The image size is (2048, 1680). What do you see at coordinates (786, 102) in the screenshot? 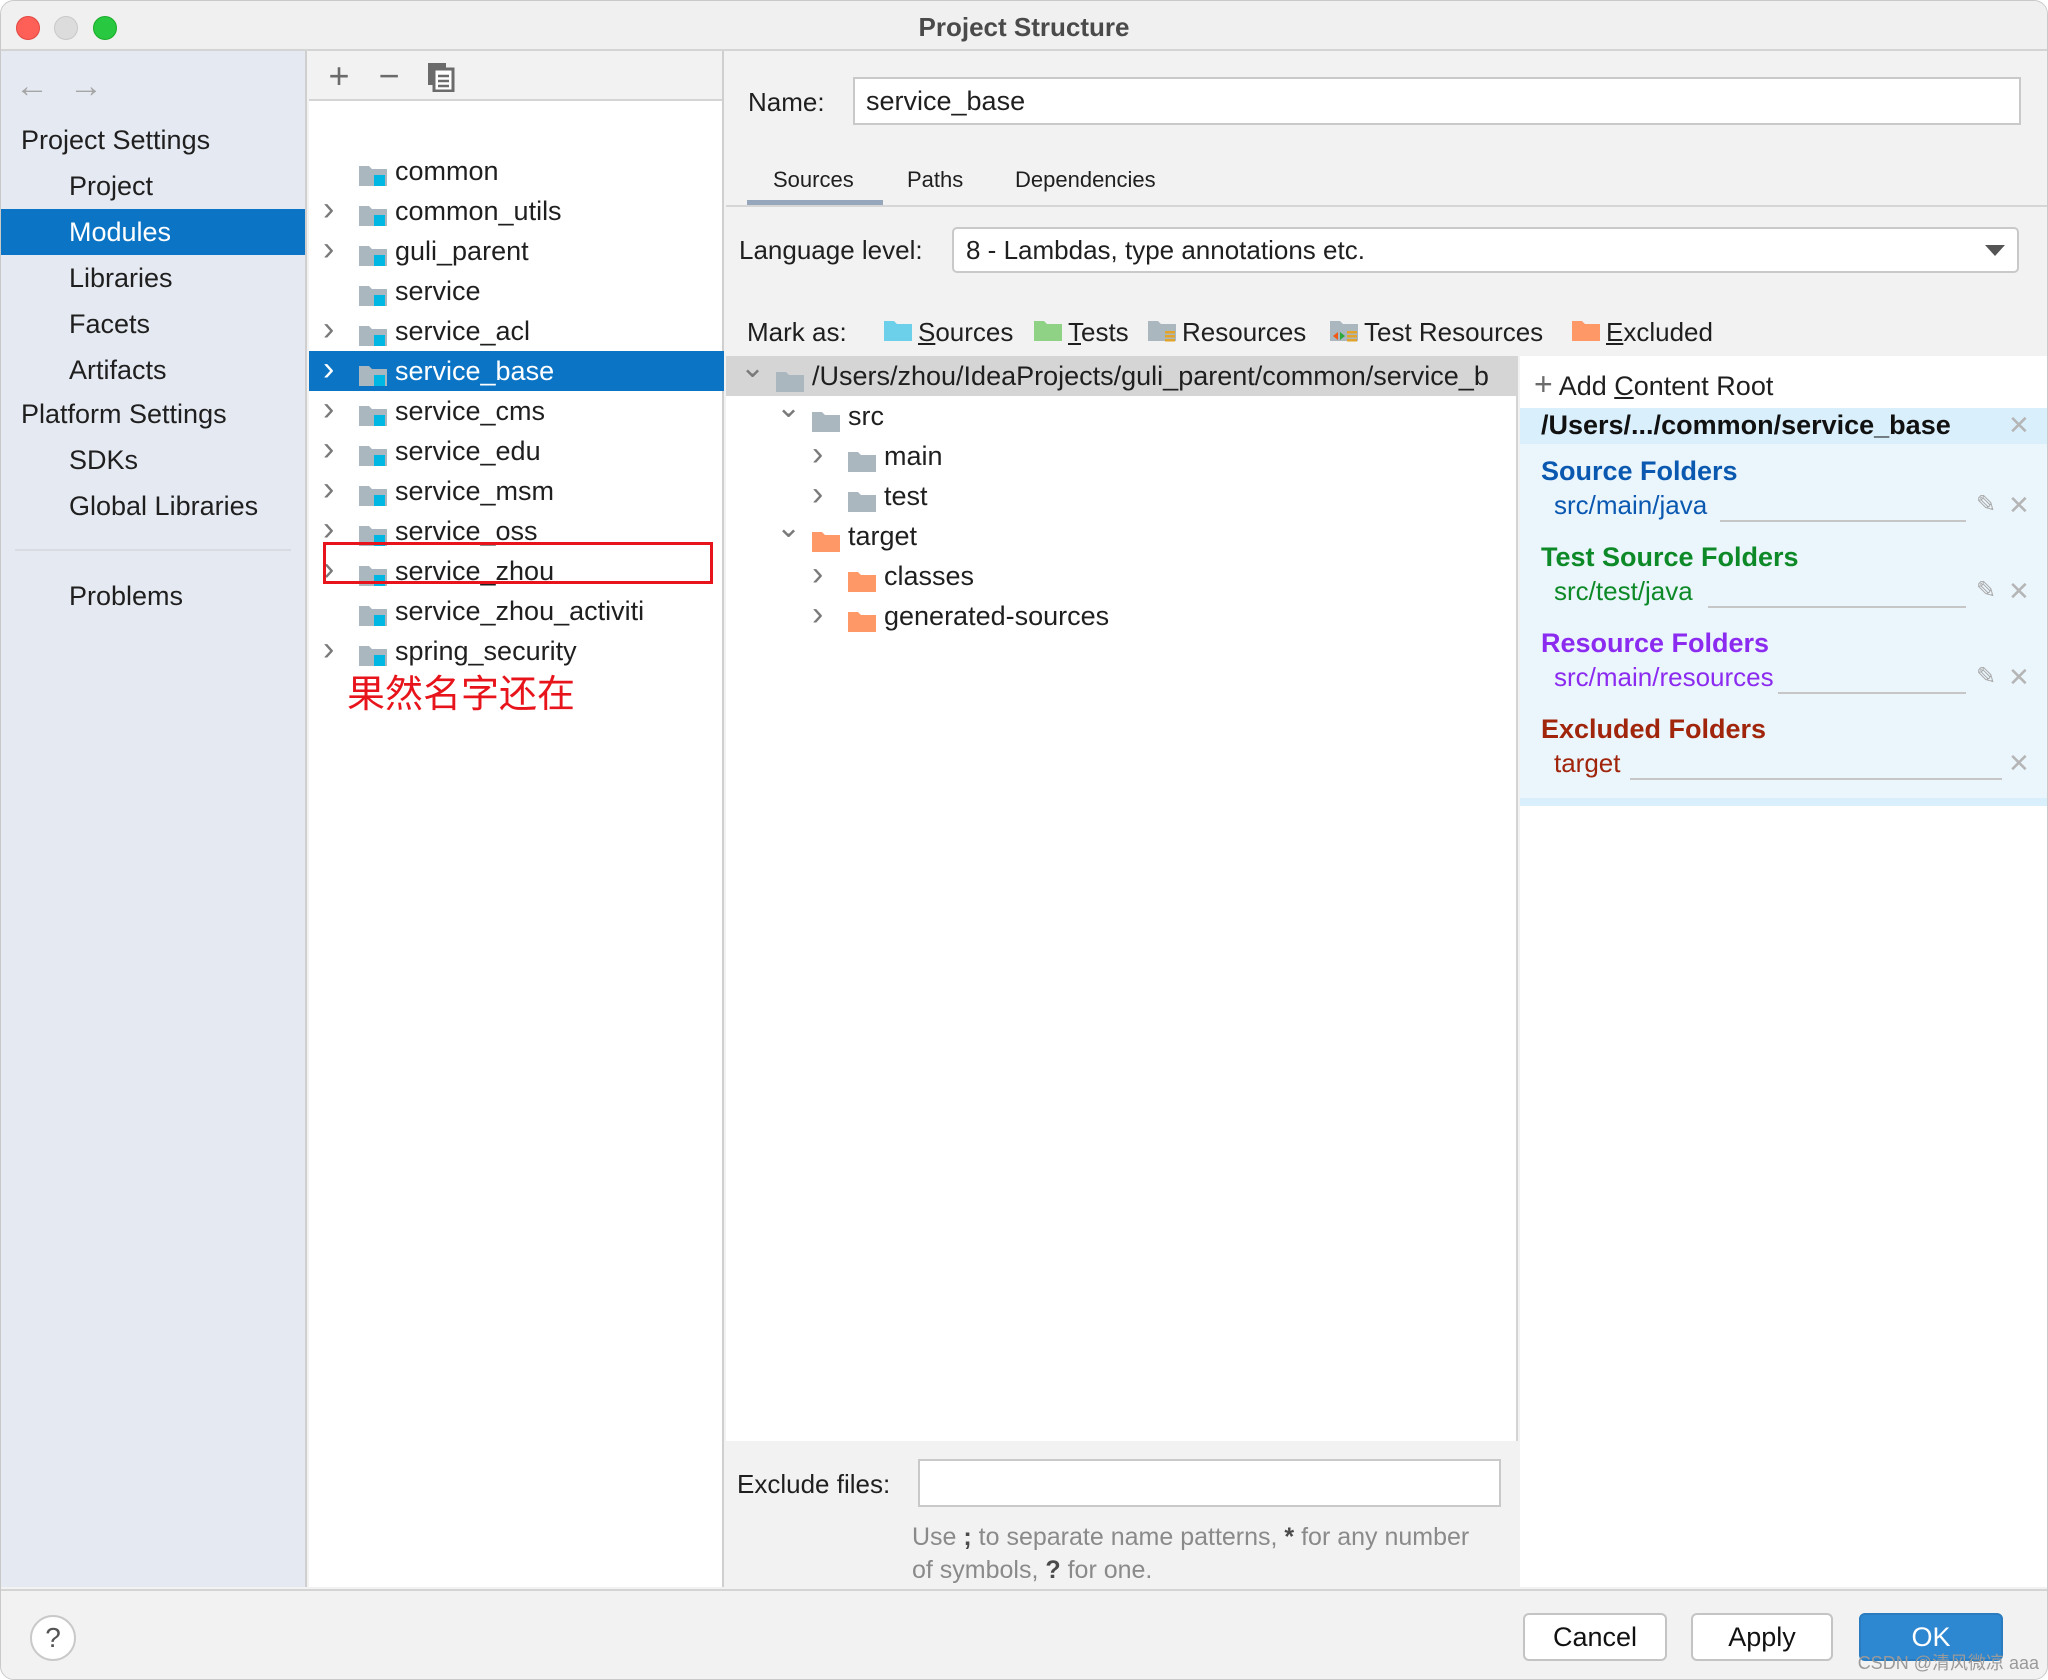
I see `name-label: Name:` at bounding box center [786, 102].